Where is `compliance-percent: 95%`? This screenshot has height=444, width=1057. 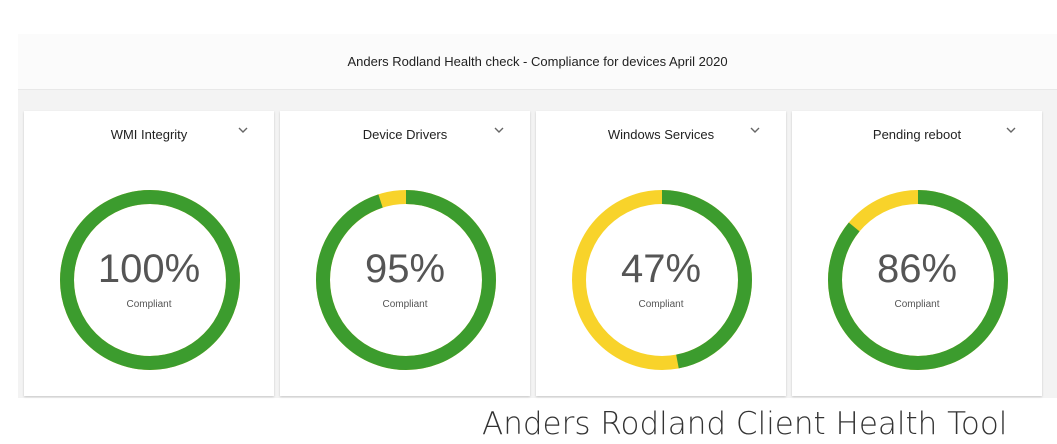
compliance-percent: 95% is located at coordinates (405, 269).